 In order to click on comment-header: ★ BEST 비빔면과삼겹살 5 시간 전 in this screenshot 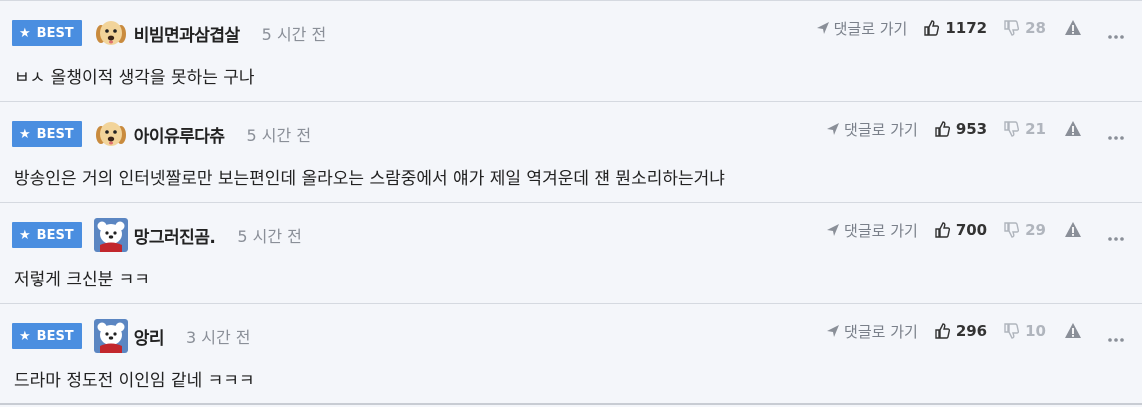, I will do `click(169, 33)`.